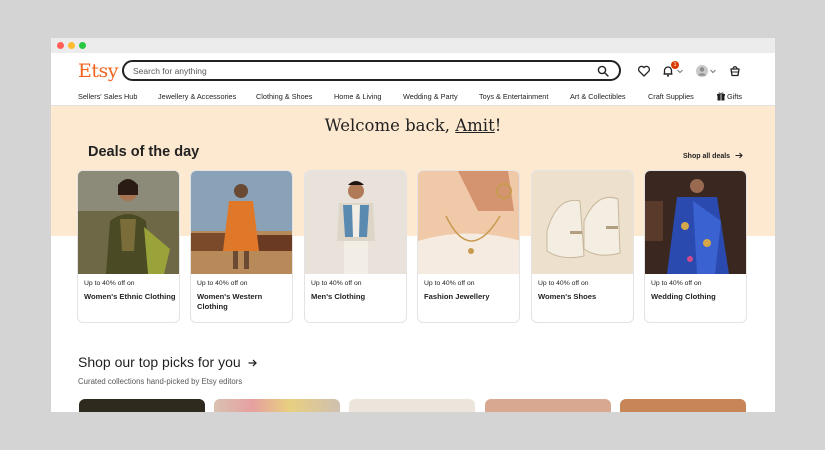  Describe the element at coordinates (98, 71) in the screenshot. I see `etsy-logo: Etsy` at that location.